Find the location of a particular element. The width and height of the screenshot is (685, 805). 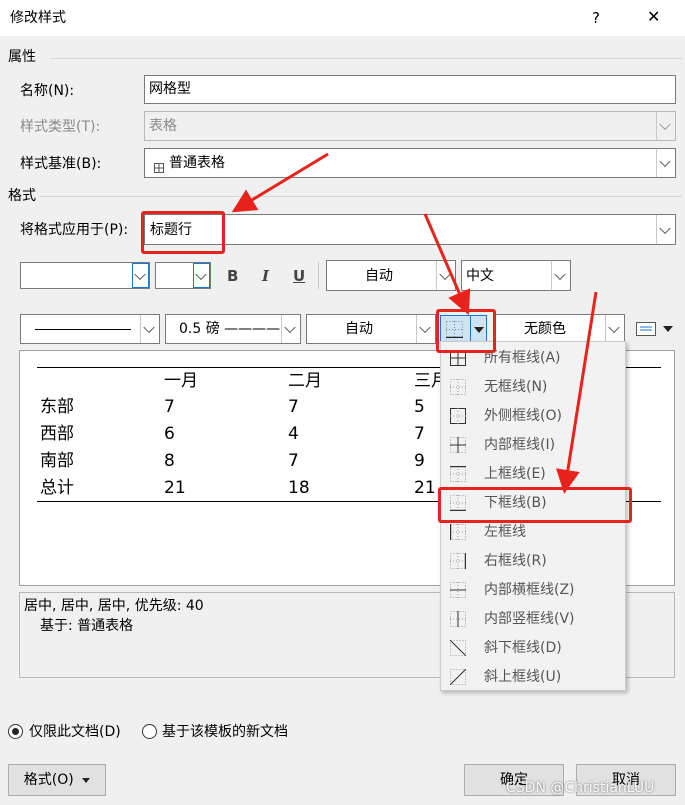

only-doc-radio is located at coordinates (15, 731).